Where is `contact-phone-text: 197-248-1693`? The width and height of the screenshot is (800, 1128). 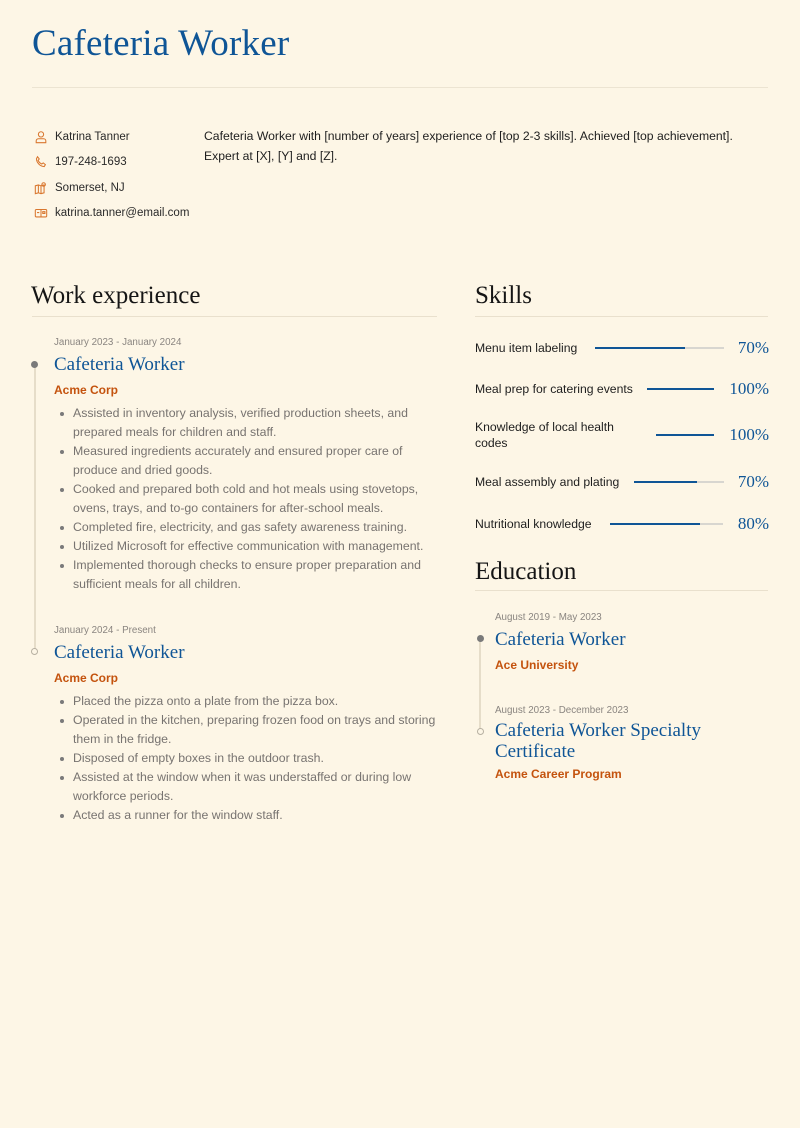 contact-phone-text: 197-248-1693 is located at coordinates (91, 162).